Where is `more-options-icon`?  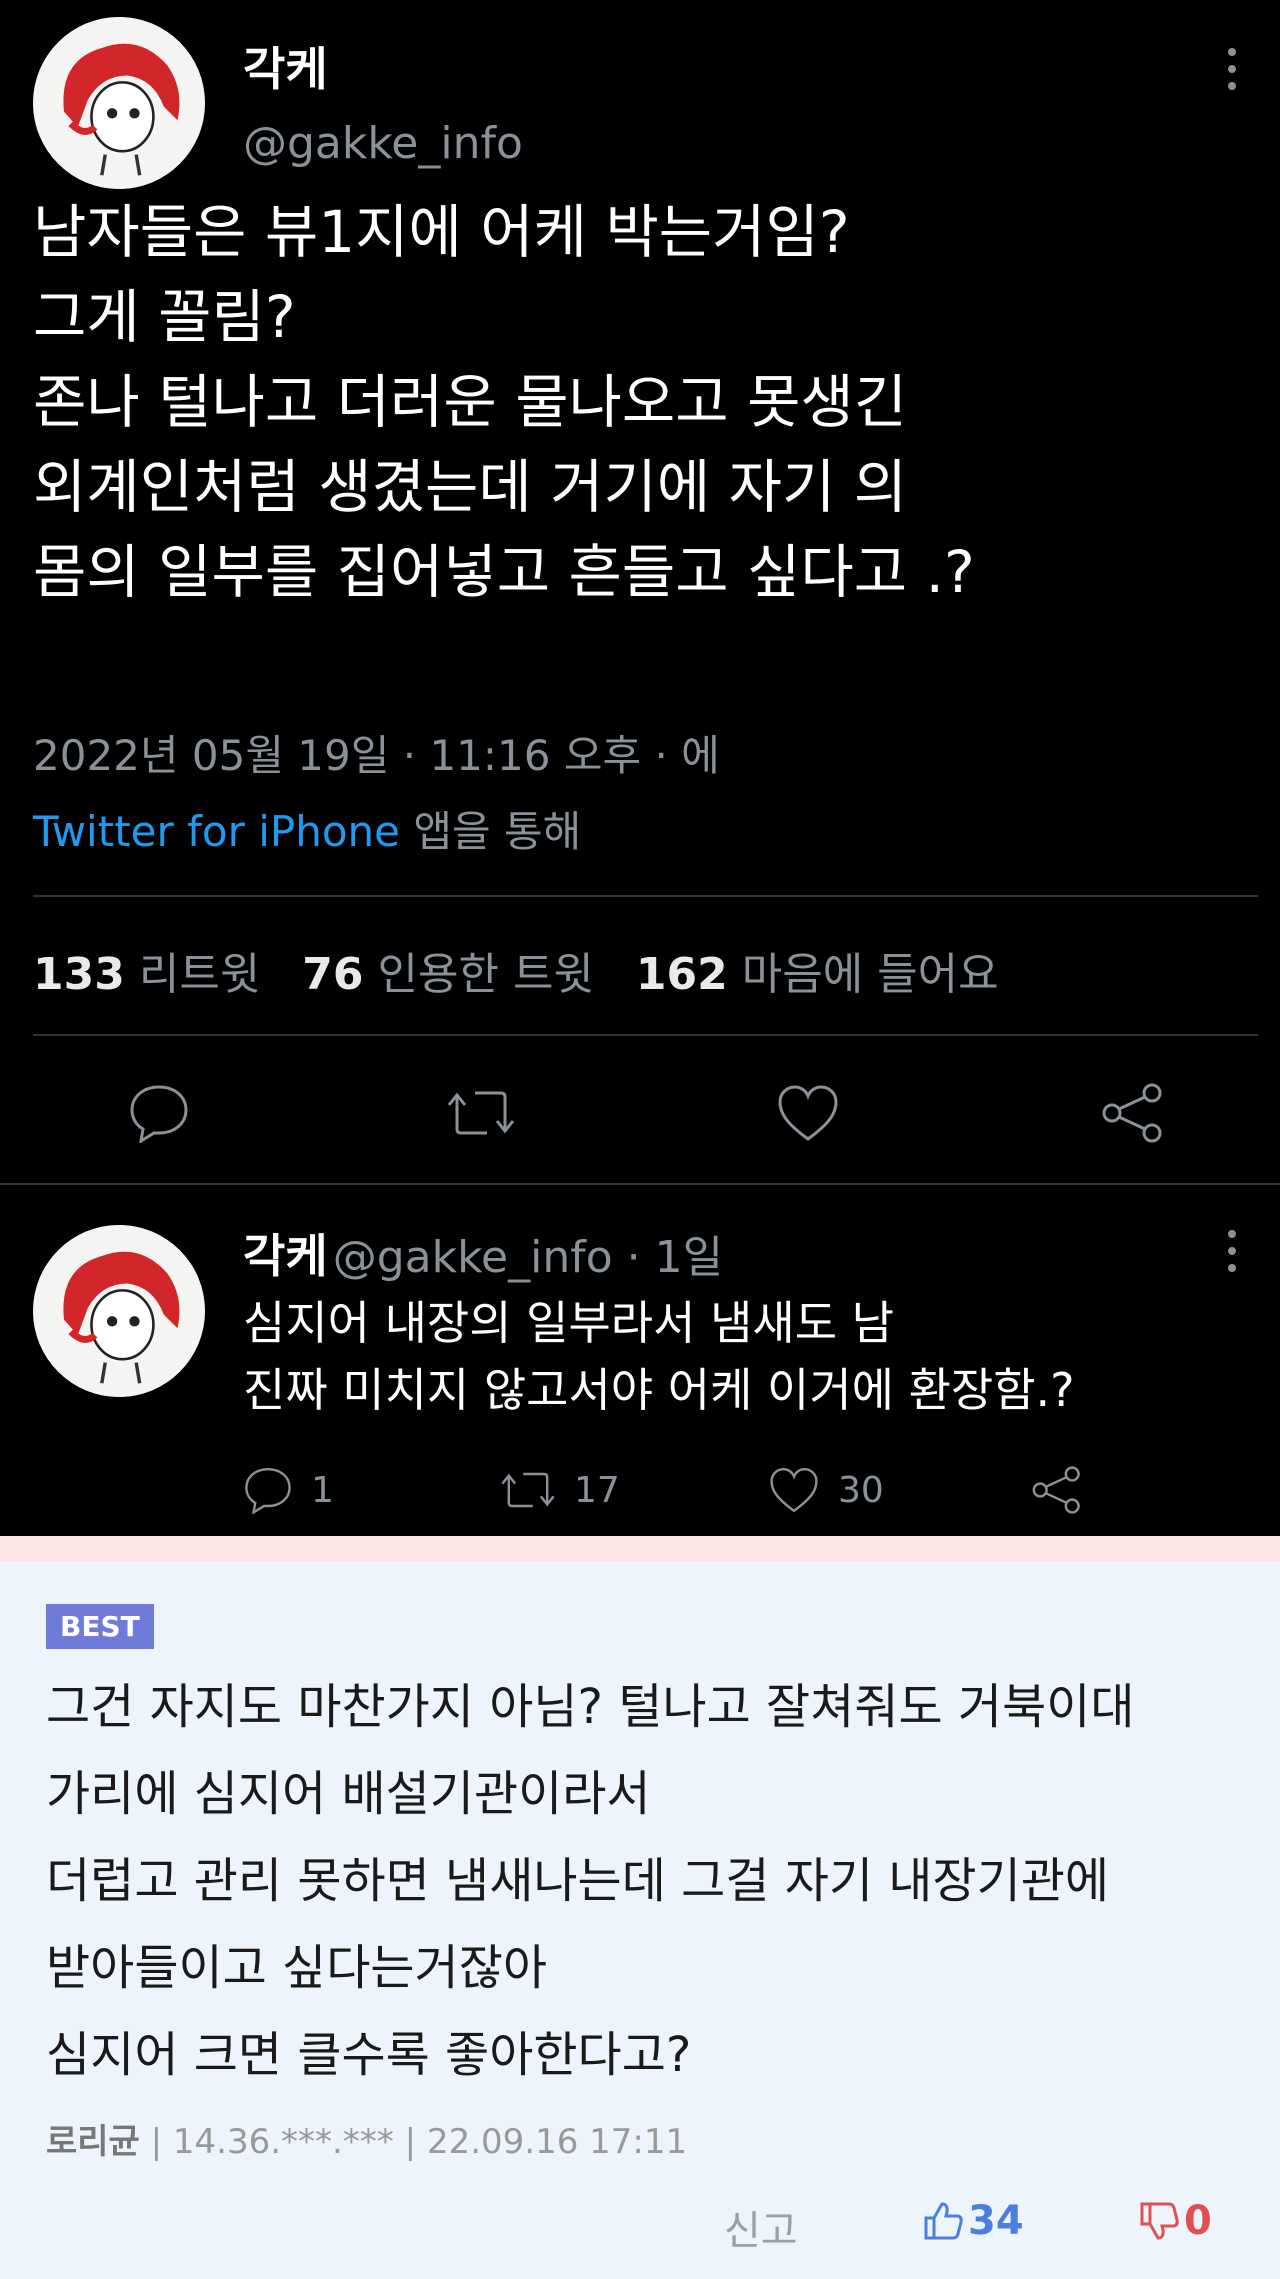
more-options-icon is located at coordinates (1232, 69).